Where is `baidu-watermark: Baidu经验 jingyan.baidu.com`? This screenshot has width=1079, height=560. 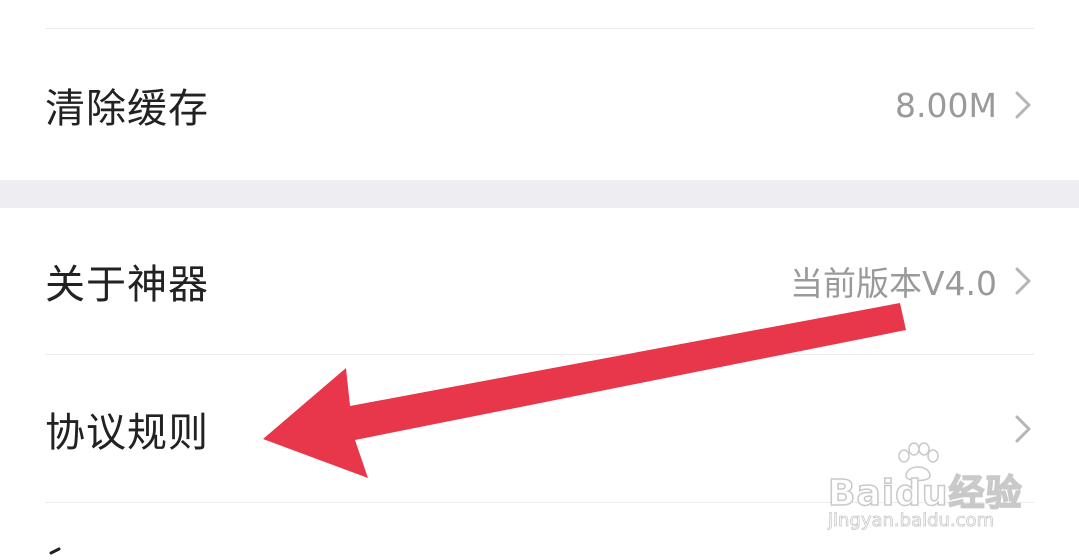 baidu-watermark: Baidu经验 jingyan.baidu.com is located at coordinates (927, 492).